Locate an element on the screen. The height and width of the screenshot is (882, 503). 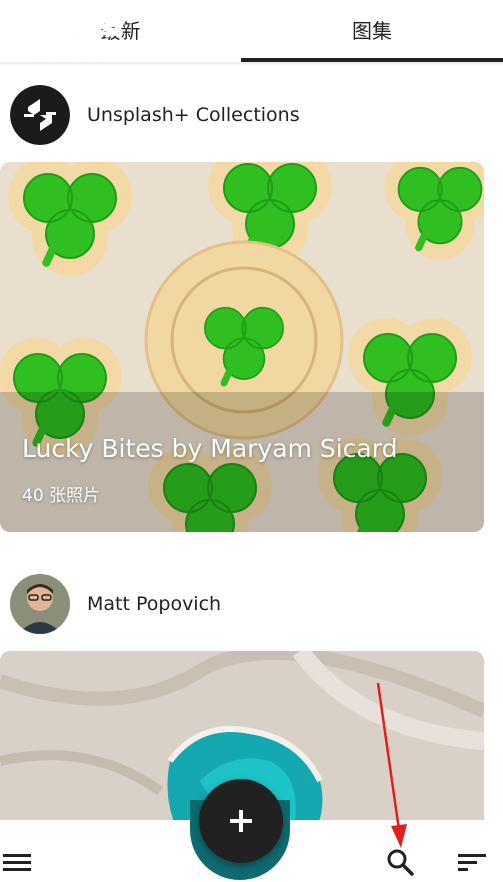
sort-icon is located at coordinates (472, 862).